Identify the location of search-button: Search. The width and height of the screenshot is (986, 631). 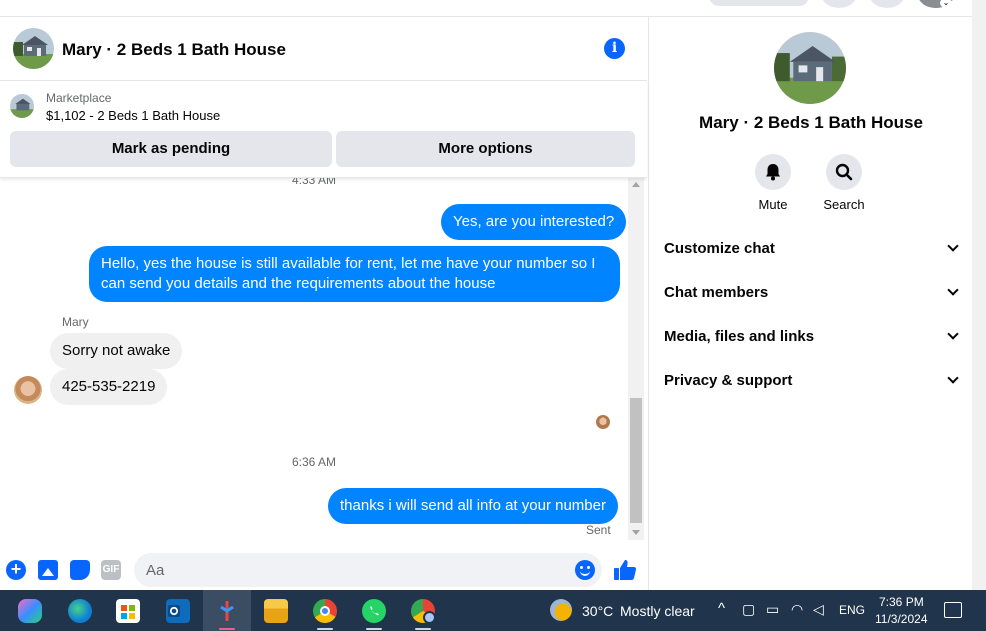
(844, 183).